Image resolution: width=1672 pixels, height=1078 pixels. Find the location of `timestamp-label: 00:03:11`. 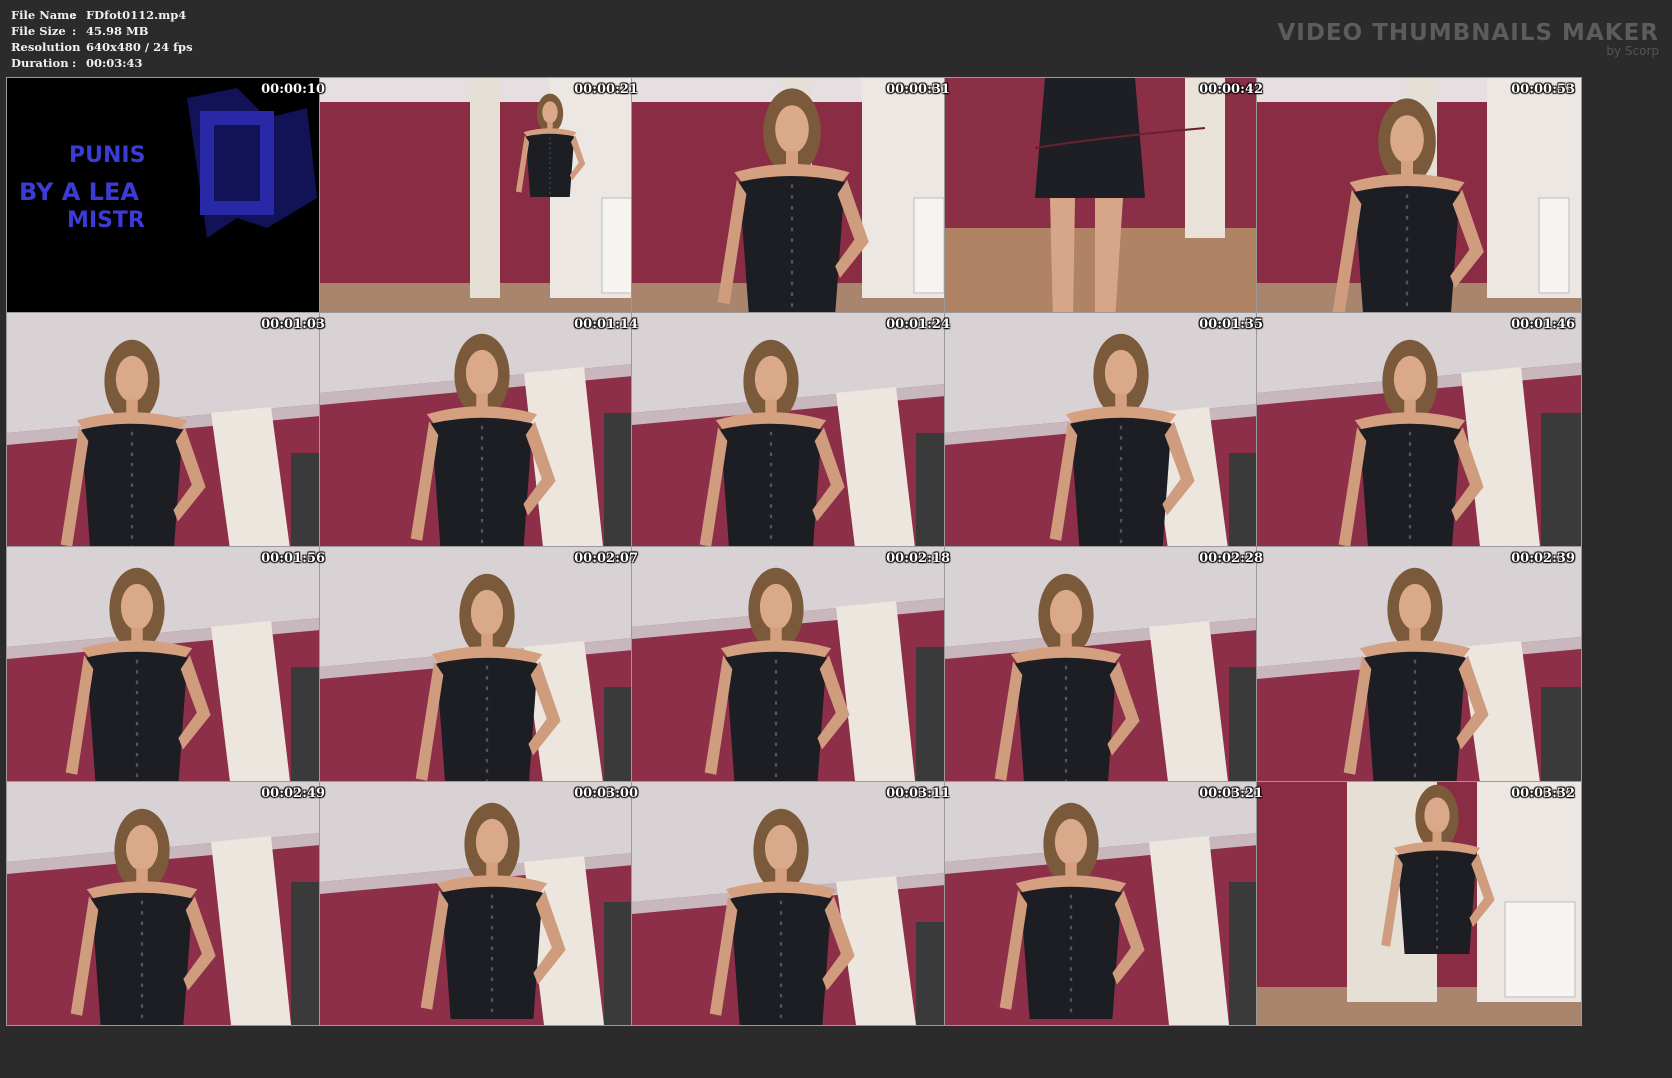

timestamp-label: 00:03:11 is located at coordinates (918, 793).